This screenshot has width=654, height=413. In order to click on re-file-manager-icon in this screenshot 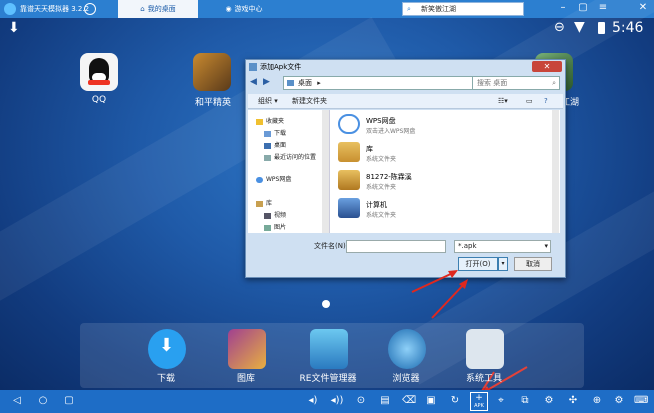, I will do `click(329, 349)`.